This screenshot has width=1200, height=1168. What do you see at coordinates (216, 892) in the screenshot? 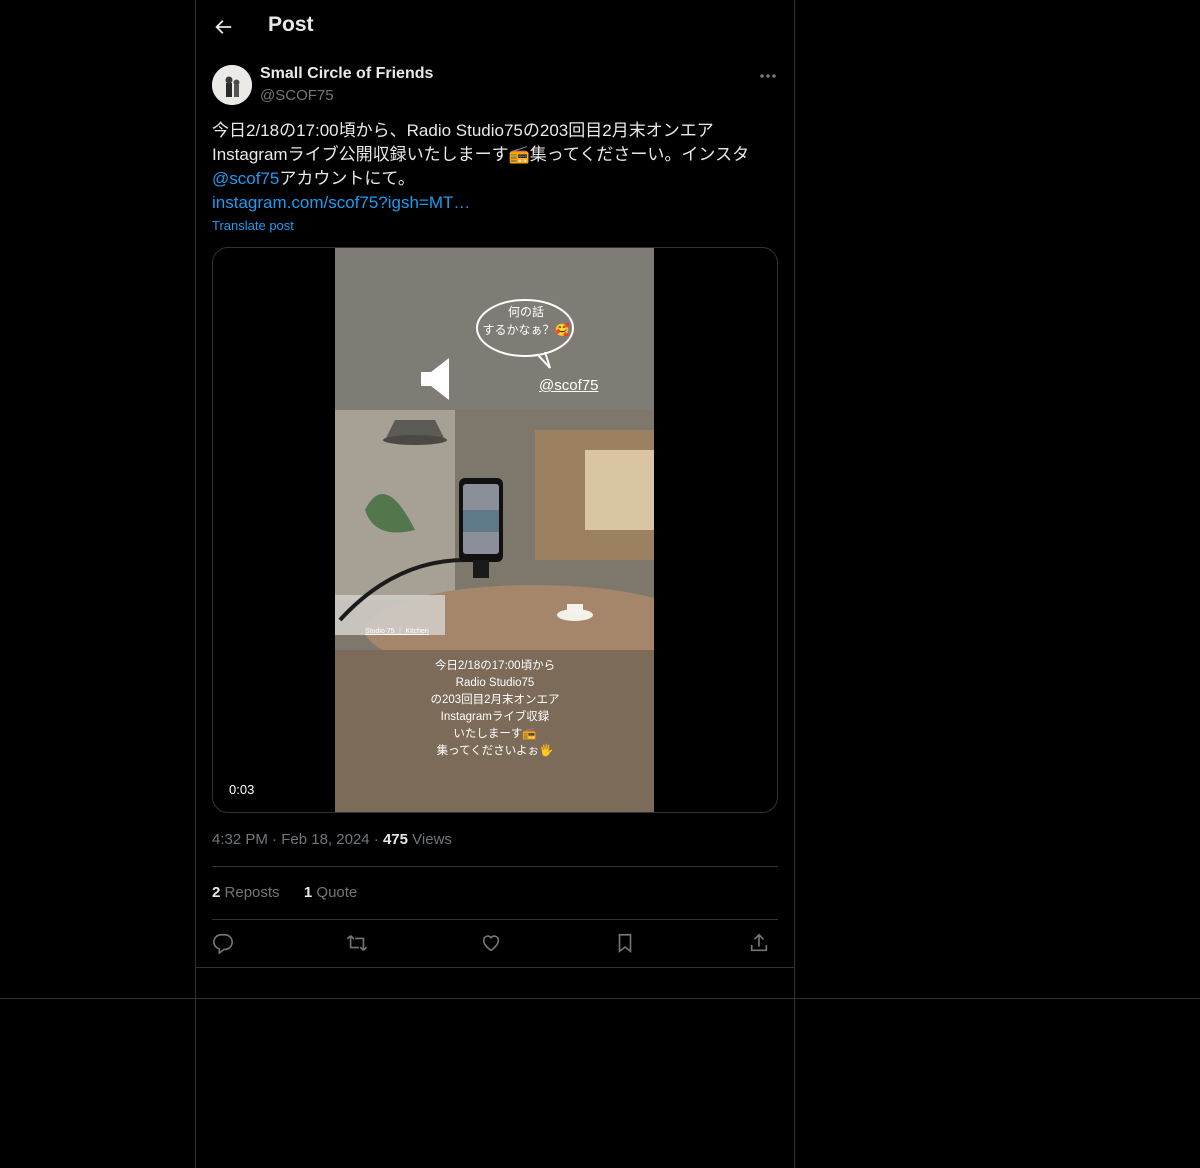
I see `reposts-count: 2` at bounding box center [216, 892].